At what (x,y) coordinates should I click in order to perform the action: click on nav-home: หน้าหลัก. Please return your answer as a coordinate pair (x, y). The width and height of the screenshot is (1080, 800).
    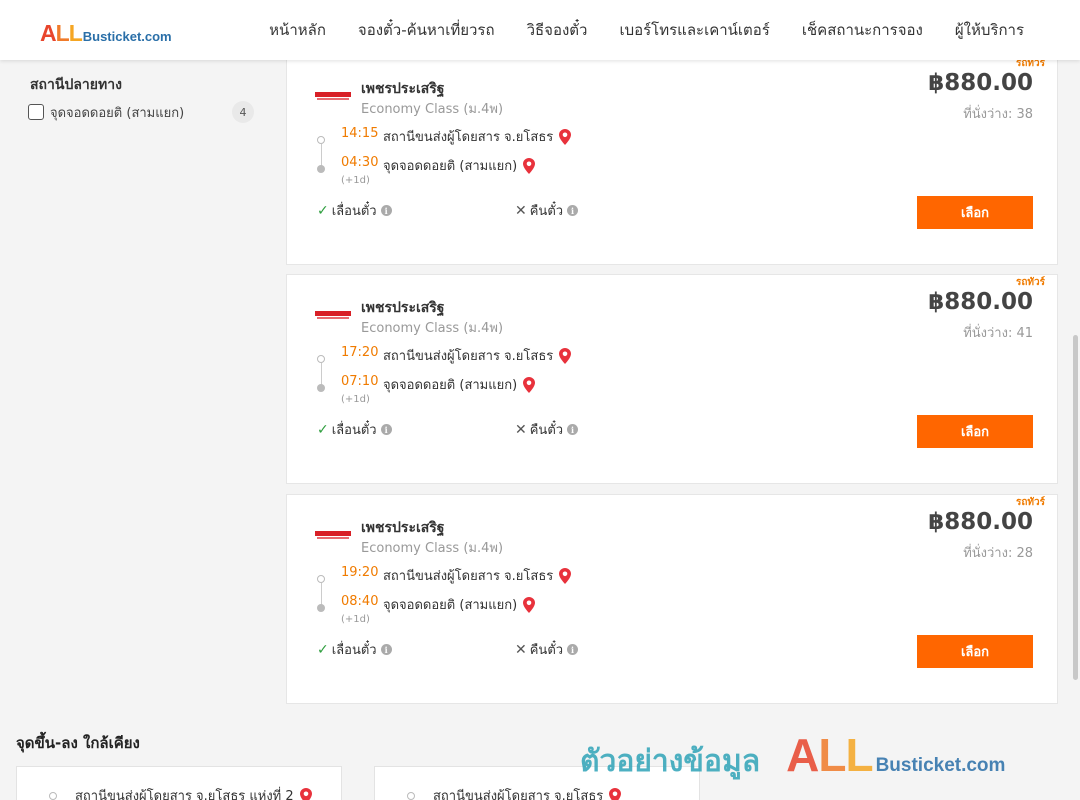
    Looking at the image, I should click on (297, 30).